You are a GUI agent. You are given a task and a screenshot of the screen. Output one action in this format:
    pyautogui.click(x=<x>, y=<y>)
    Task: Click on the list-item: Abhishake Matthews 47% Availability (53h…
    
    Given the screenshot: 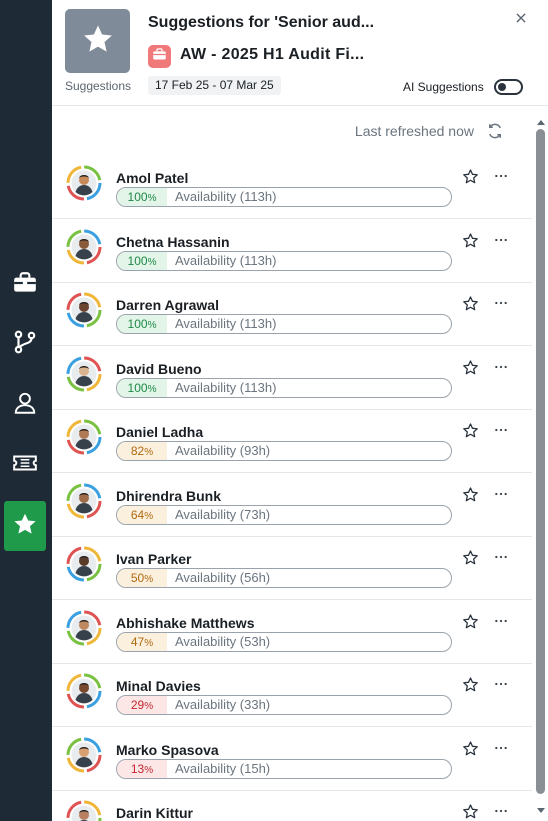 What is the action you would take?
    pyautogui.click(x=292, y=632)
    